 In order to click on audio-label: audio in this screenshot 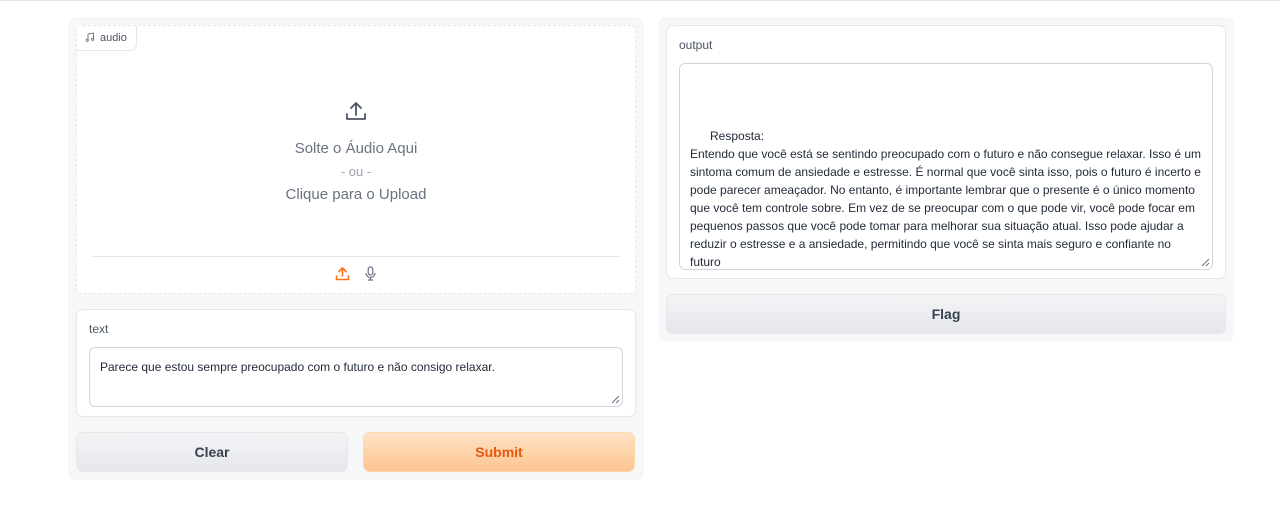, I will do `click(113, 38)`.